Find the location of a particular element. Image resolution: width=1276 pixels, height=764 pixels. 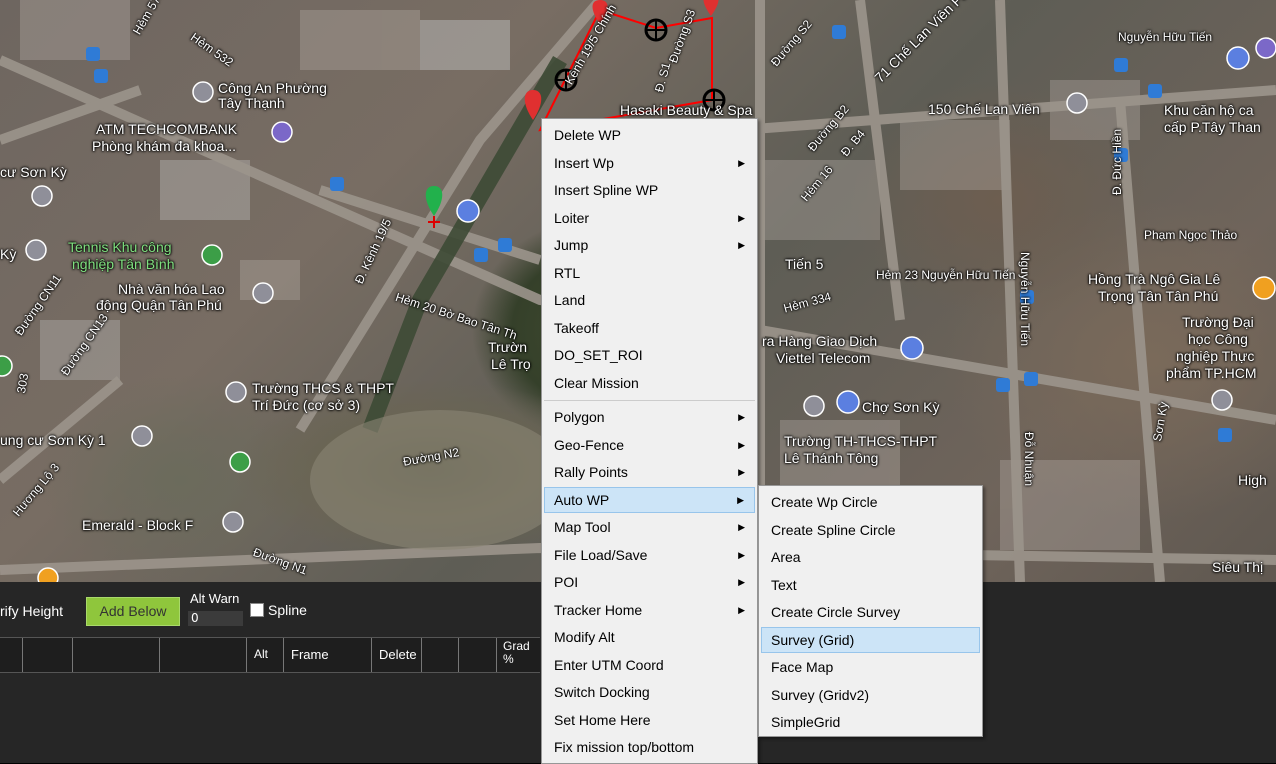

menu-item-enter-utm-coord: Enter UTM Coord is located at coordinates (649, 665).